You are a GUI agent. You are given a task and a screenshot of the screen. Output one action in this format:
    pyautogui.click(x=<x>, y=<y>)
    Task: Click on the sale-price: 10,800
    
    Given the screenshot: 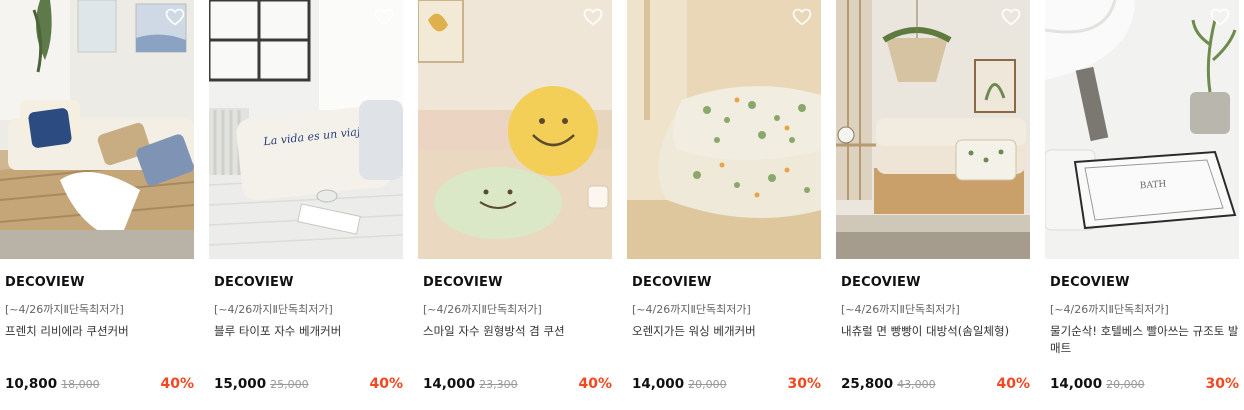 What is the action you would take?
    pyautogui.click(x=31, y=384)
    